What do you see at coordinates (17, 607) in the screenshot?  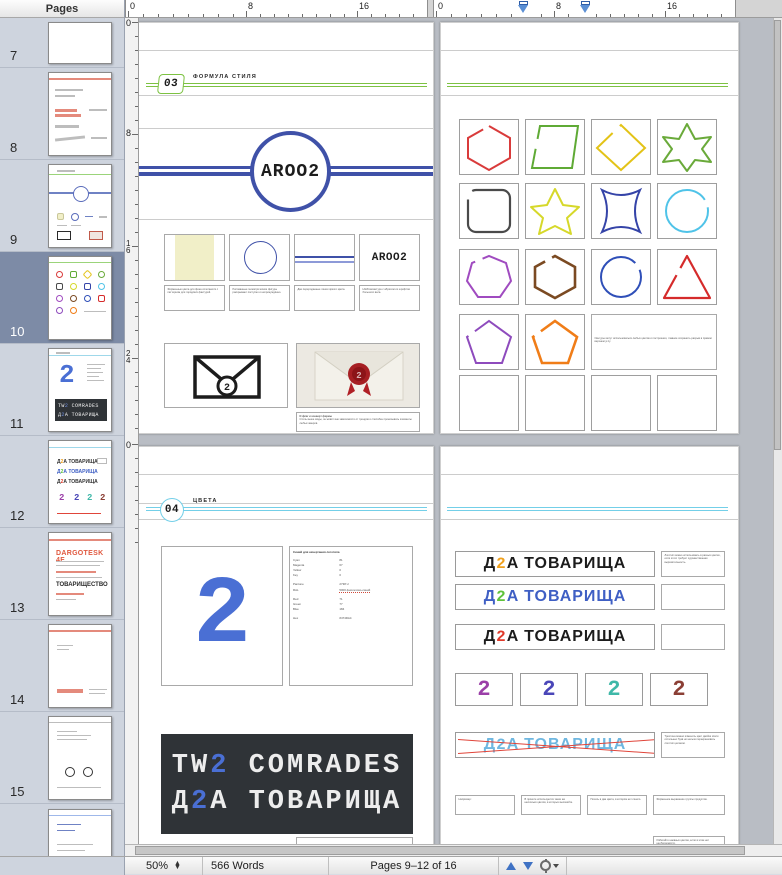 I see `page-number-label: 13` at bounding box center [17, 607].